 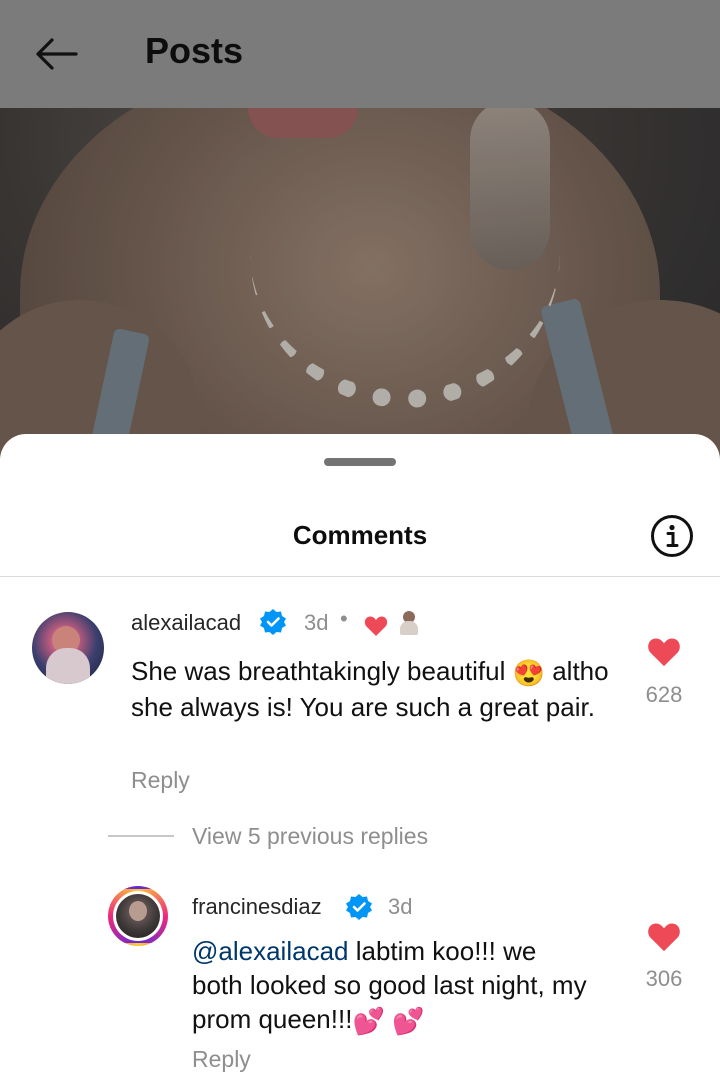 I want to click on comment-username: alexailacad, so click(x=186, y=623).